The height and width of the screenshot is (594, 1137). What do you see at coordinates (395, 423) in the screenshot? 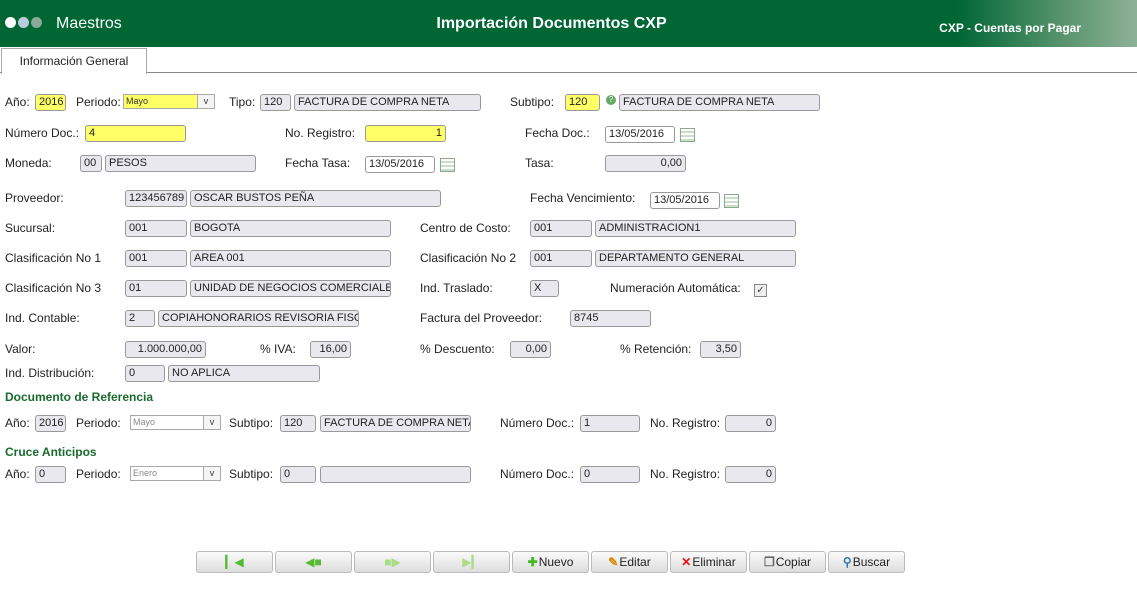
I see `ref-subtipo-name-input: FACTURA DE COMPRA NETA` at bounding box center [395, 423].